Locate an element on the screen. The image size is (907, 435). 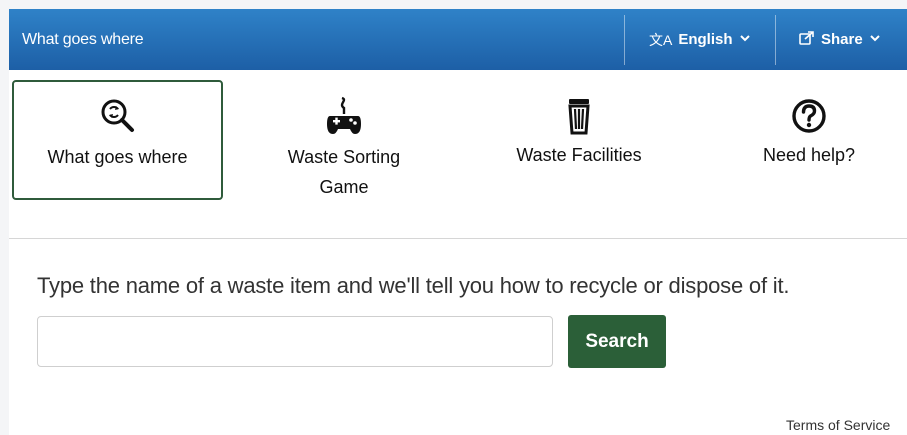
recycle-search-icon is located at coordinates (118, 116).